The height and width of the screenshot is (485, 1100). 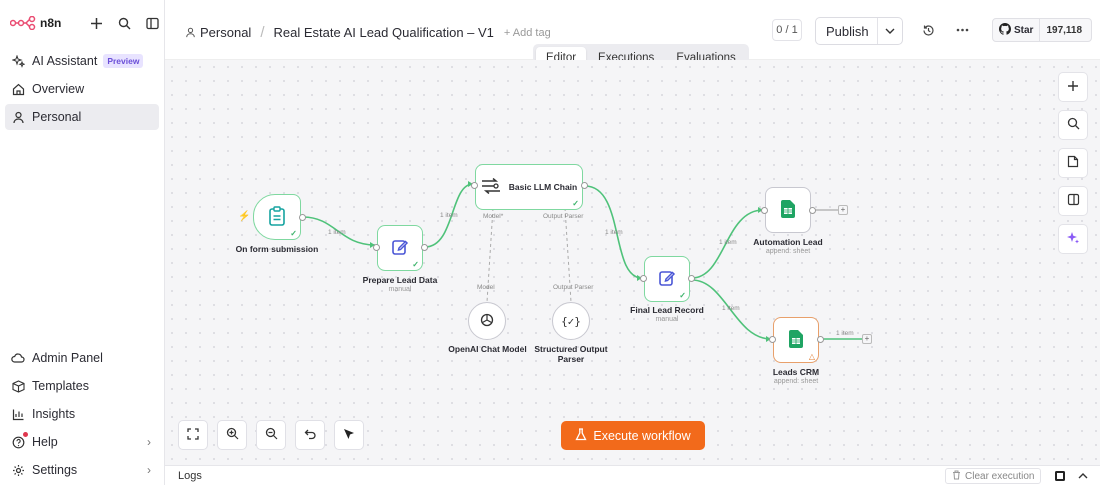 I want to click on breadcrumb-project: Personal, so click(x=225, y=32).